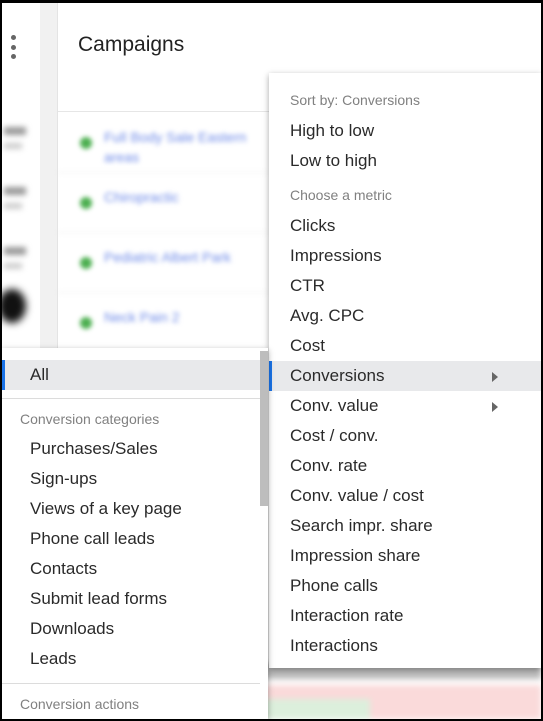  Describe the element at coordinates (307, 345) in the screenshot. I see `metric-label: Cost` at that location.